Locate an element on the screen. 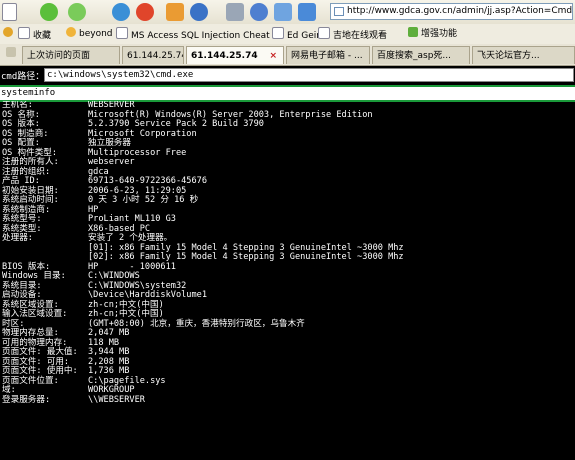 The image size is (575, 460). output-line: 物理内存总量: 2,047 MB is located at coordinates (287, 333).